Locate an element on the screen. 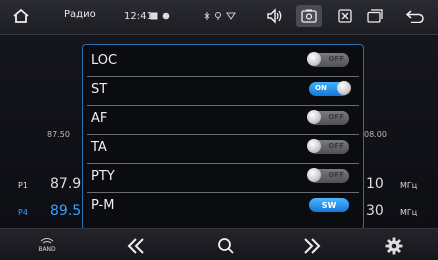 This screenshot has width=438, height=260. loc-toggle: OFF is located at coordinates (328, 59).